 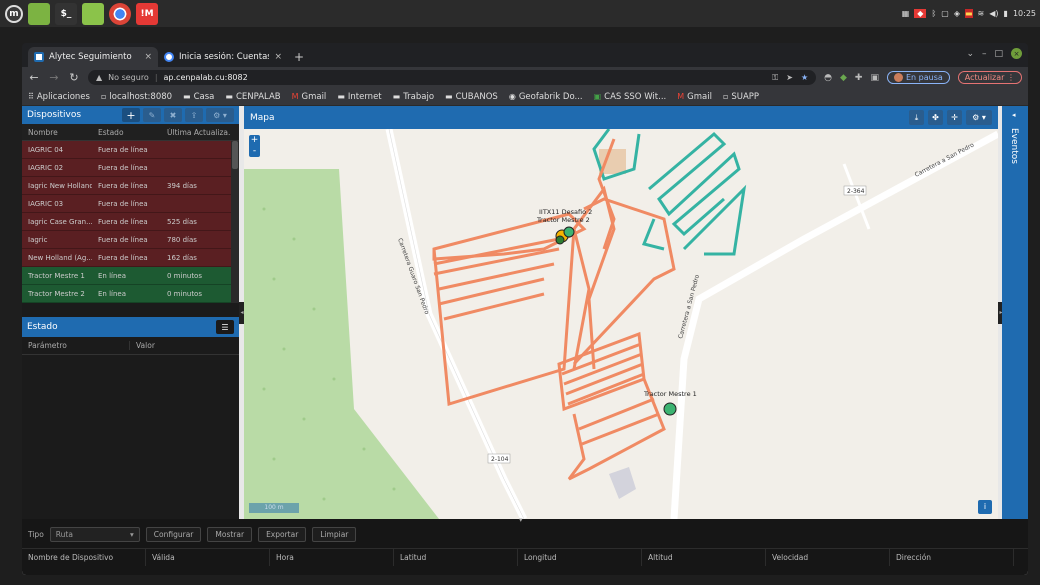 What do you see at coordinates (789, 77) in the screenshot?
I see `share-icon: ➤` at bounding box center [789, 77].